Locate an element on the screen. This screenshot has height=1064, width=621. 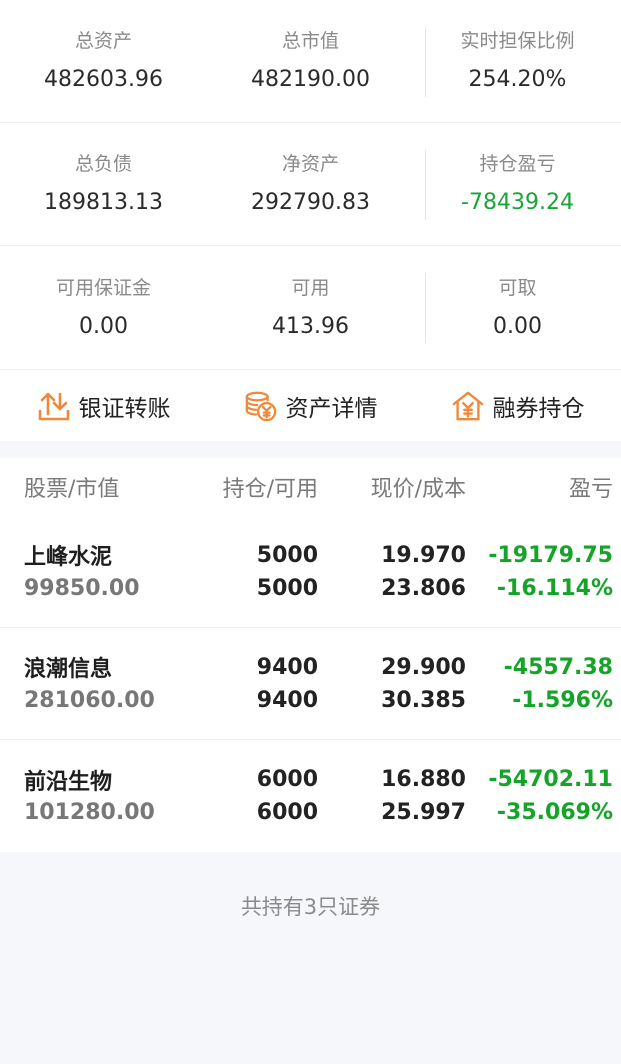
pnl-amount: -54702.11 is located at coordinates (550, 779).